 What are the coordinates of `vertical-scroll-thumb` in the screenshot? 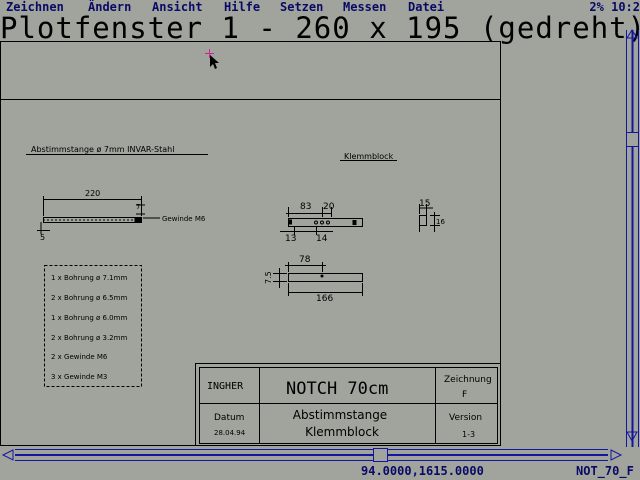 It's located at (632, 139).